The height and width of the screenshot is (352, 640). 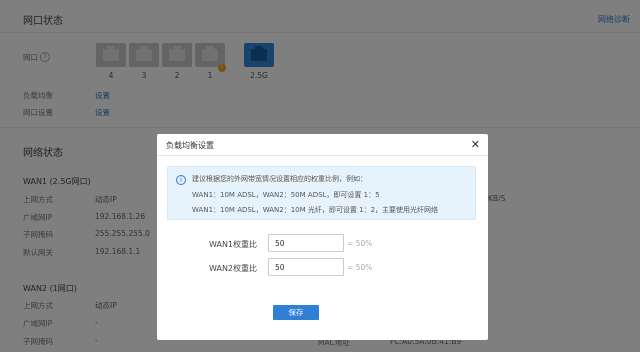 I want to click on wan1-weight-input, so click(x=306, y=243).